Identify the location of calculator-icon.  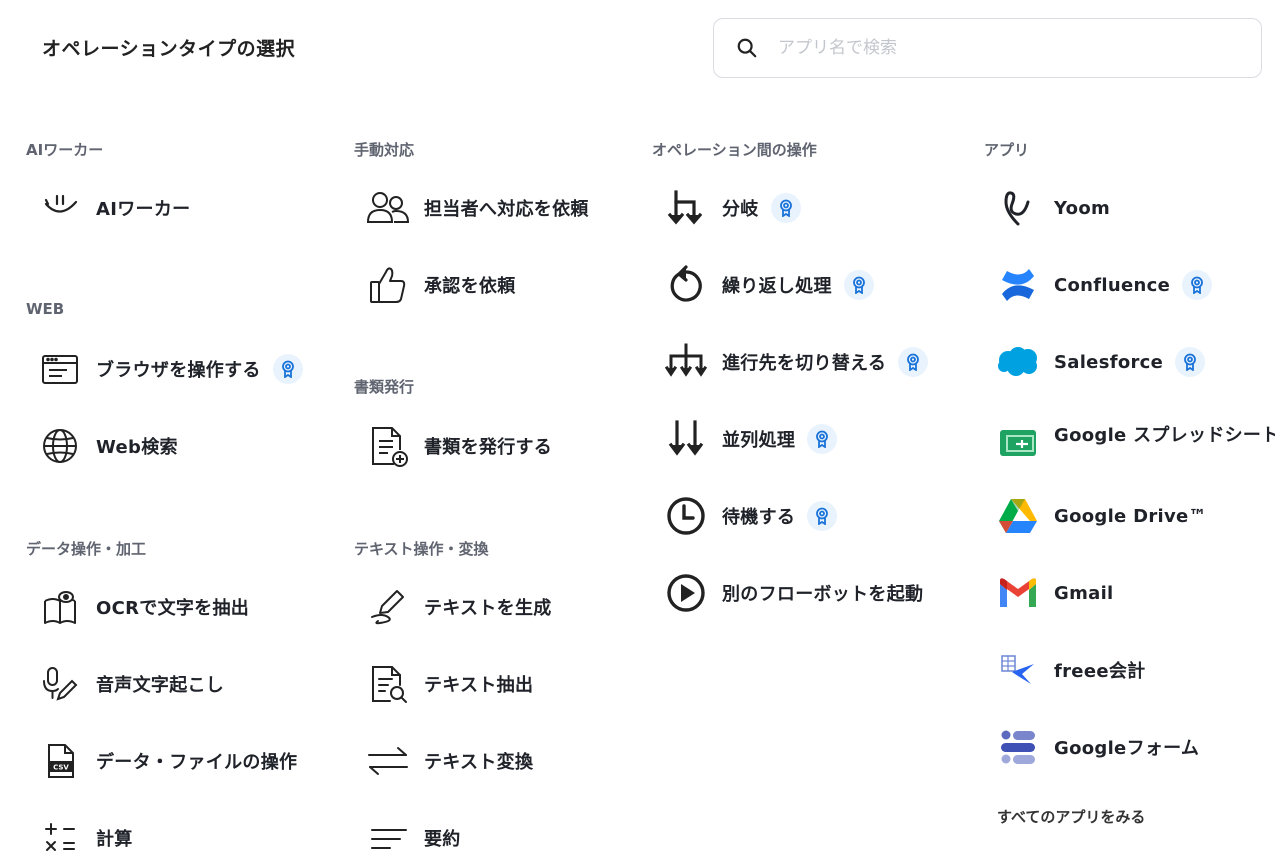
(60, 837).